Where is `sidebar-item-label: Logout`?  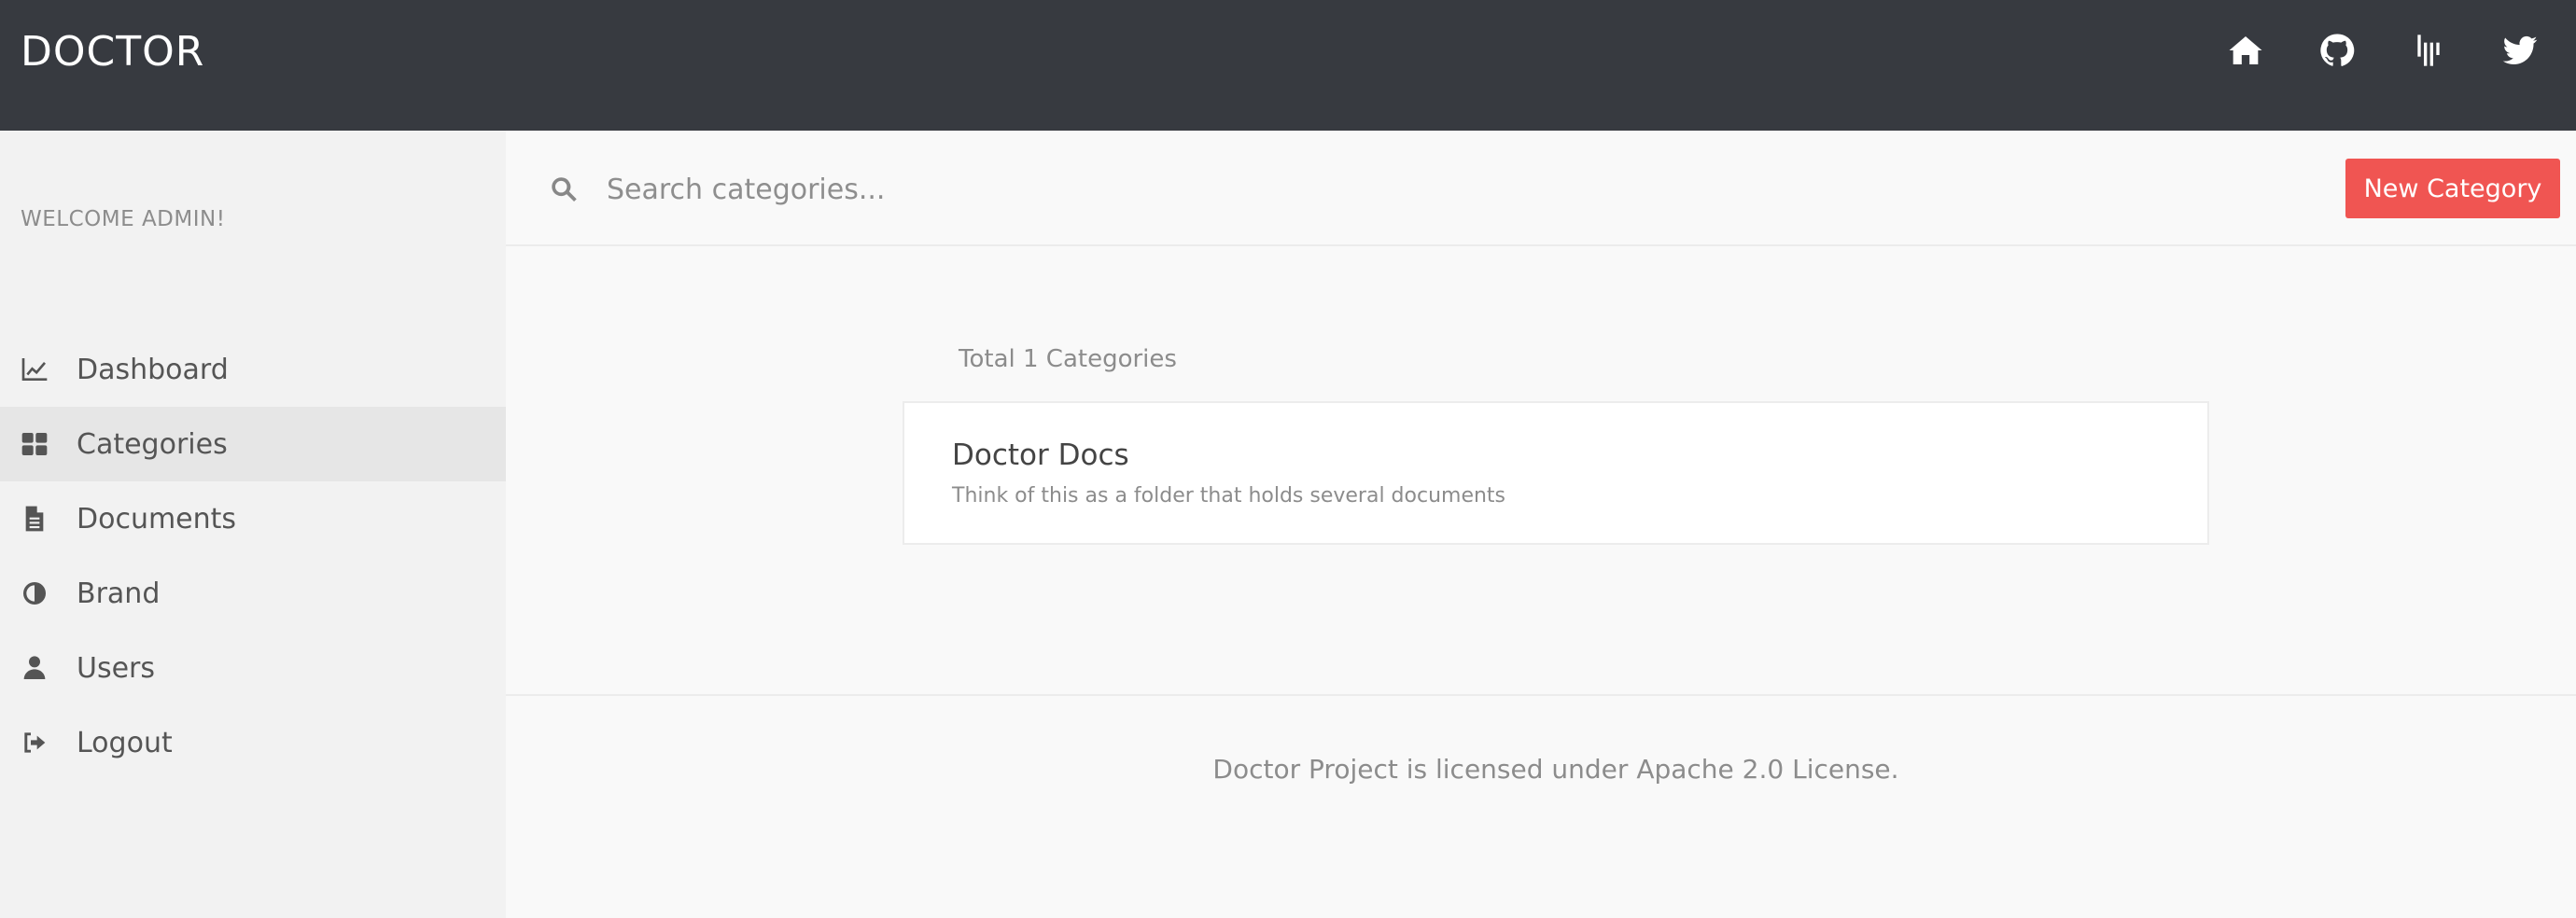
sidebar-item-label: Logout is located at coordinates (125, 742).